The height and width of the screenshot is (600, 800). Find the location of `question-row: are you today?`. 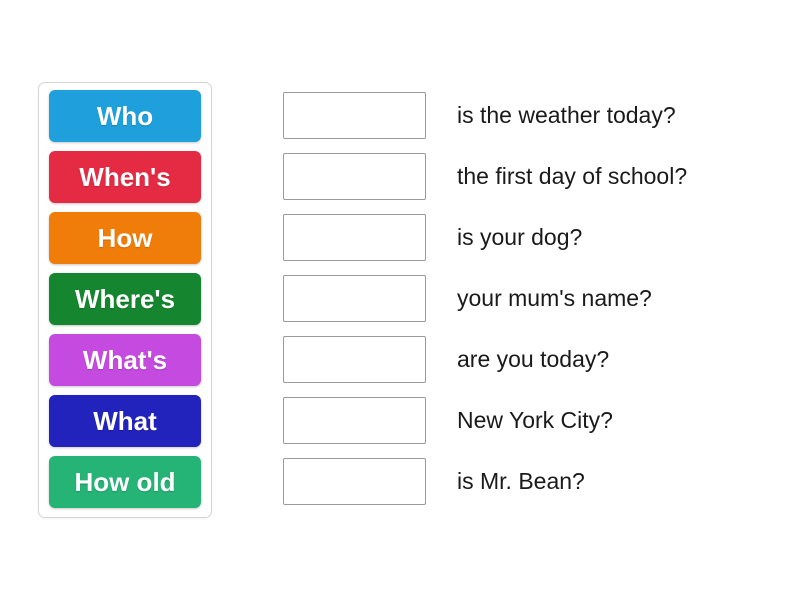

question-row: are you today? is located at coordinates (627, 359).